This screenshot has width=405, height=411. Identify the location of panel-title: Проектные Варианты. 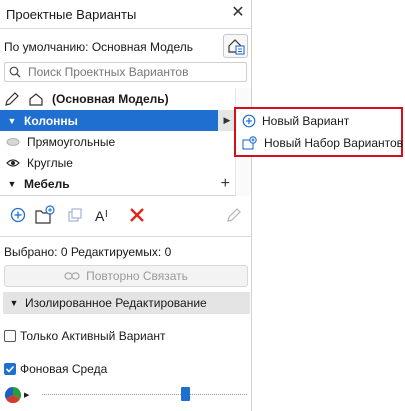
(71, 14).